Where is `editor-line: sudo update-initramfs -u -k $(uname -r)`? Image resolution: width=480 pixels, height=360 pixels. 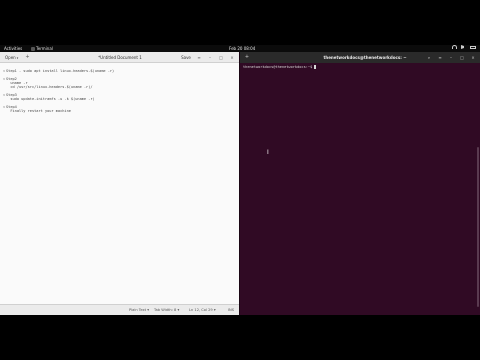
editor-line: sudo update-initramfs -u -k $(uname -r) is located at coordinates (49, 99).